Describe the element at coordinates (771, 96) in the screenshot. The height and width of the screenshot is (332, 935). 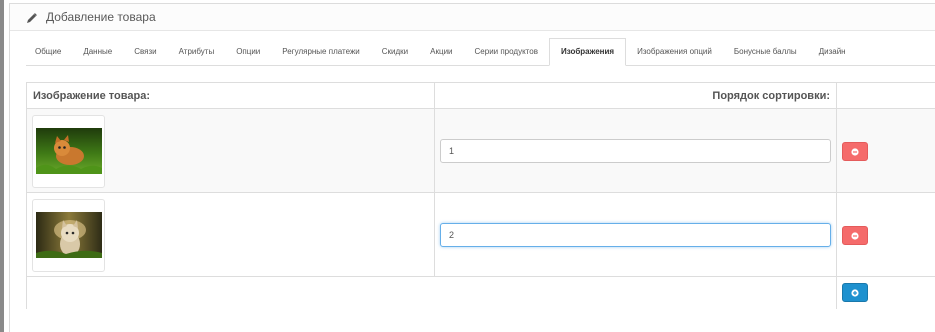
I see `column-header-sort-order: Порядок сортировки:` at that location.